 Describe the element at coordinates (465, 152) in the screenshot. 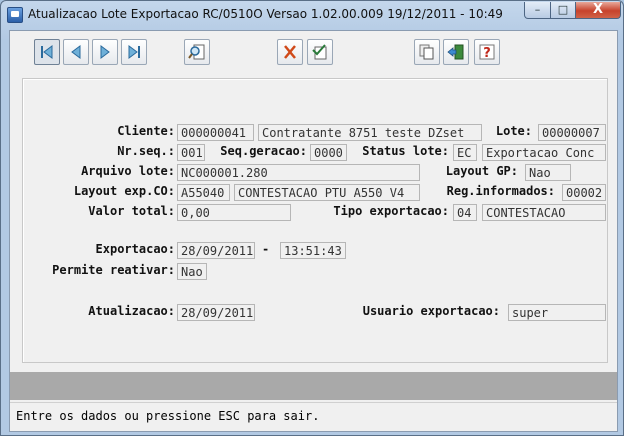

I see `status-lote-code-field: EC` at that location.